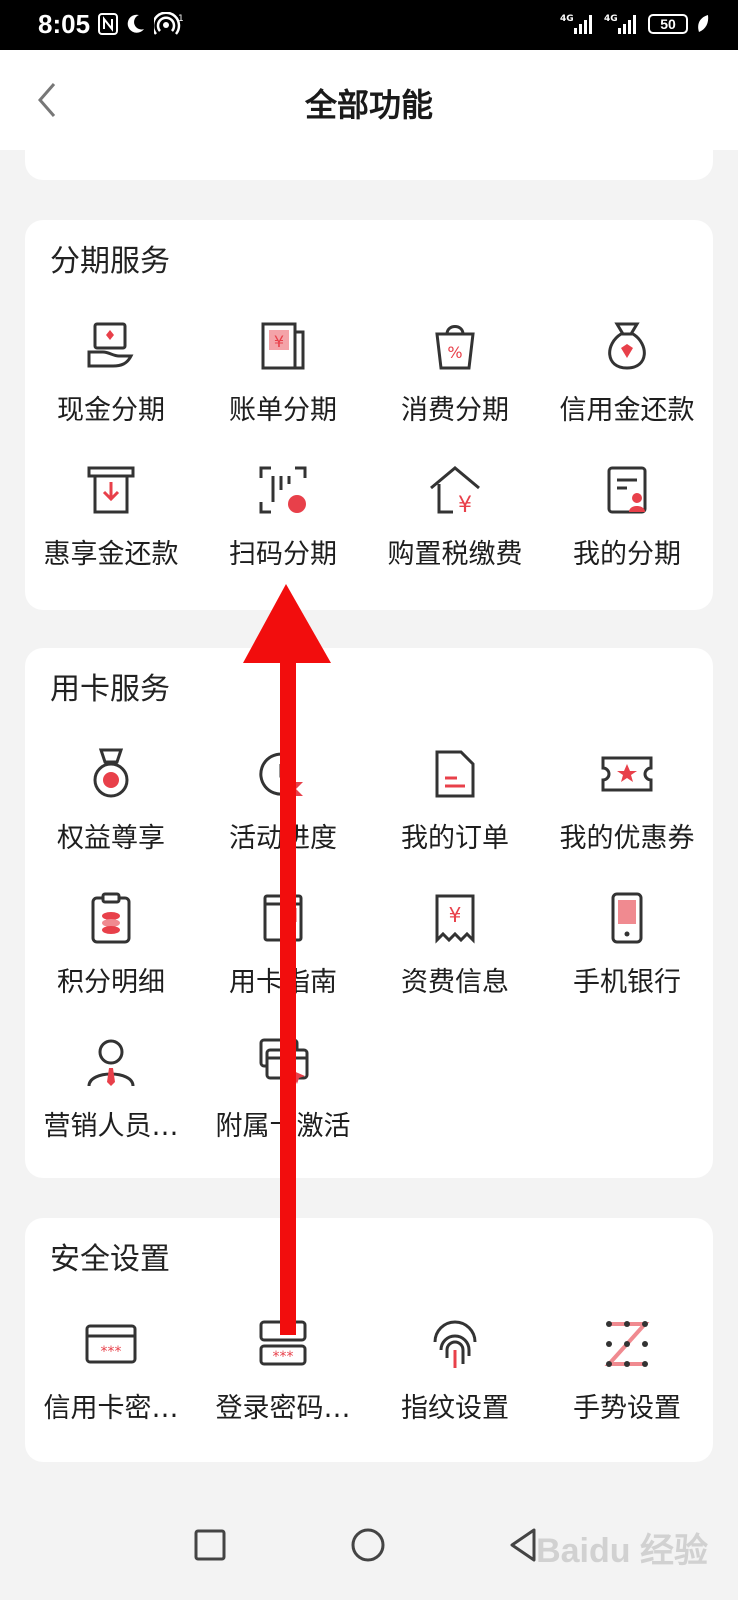 This screenshot has height=1600, width=738. Describe the element at coordinates (627, 490) in the screenshot. I see `user-document-icon` at that location.